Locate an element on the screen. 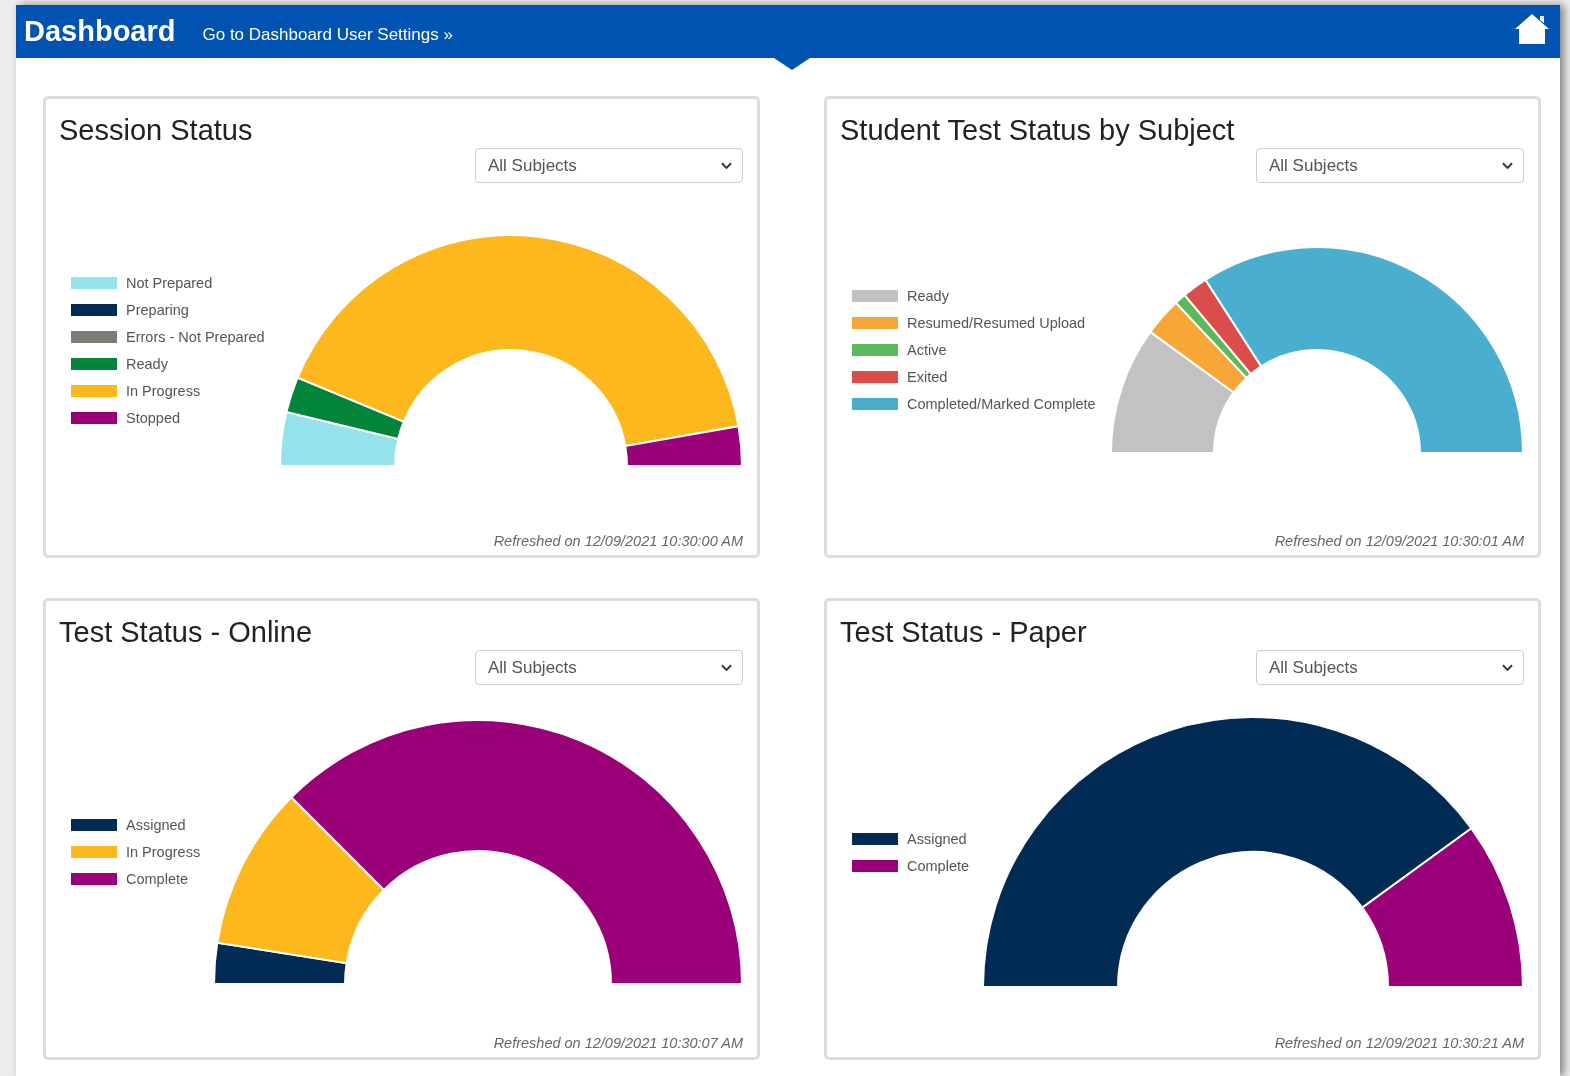 The width and height of the screenshot is (1570, 1076). legend-label: Exited is located at coordinates (927, 377).